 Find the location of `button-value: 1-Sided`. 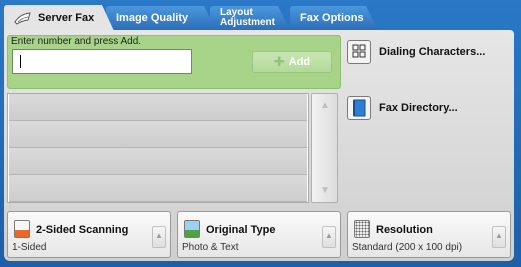

button-value: 1-Sided is located at coordinates (29, 247).